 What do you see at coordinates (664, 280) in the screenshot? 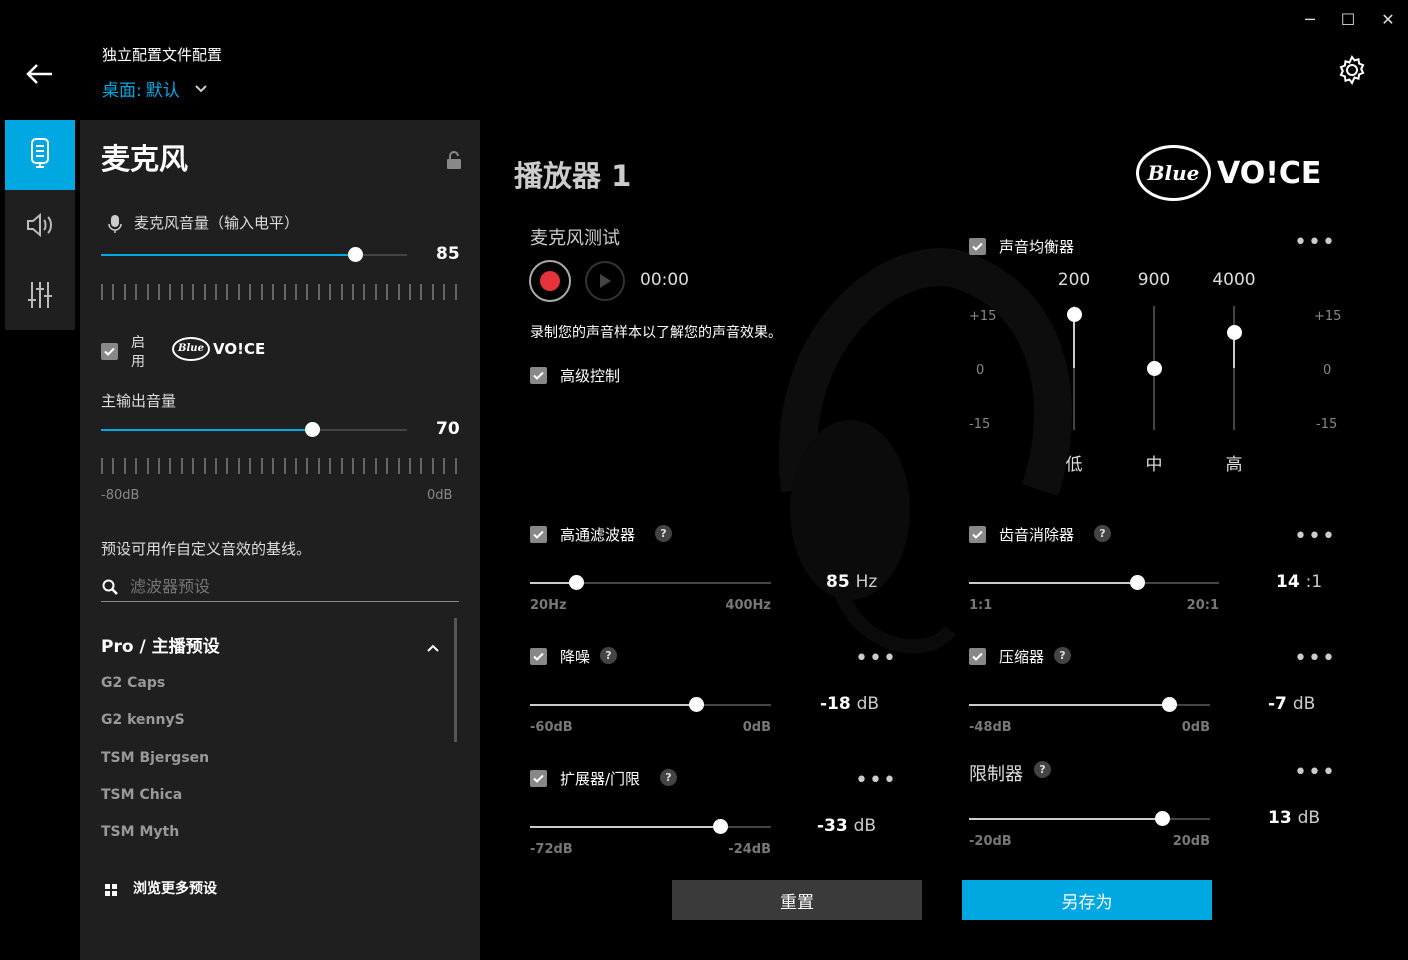
I see `record-timer: 00:00` at bounding box center [664, 280].